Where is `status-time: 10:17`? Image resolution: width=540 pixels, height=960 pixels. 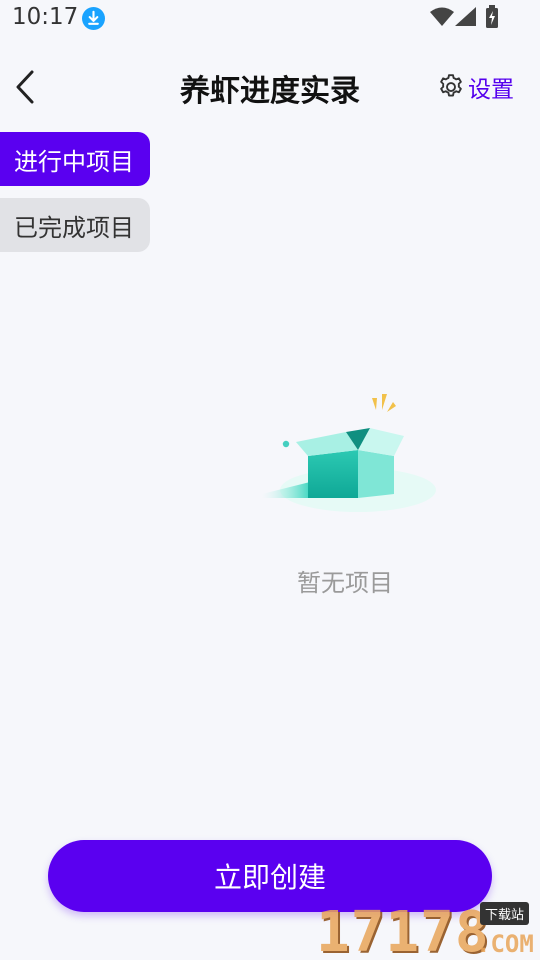
status-time: 10:17 is located at coordinates (45, 17).